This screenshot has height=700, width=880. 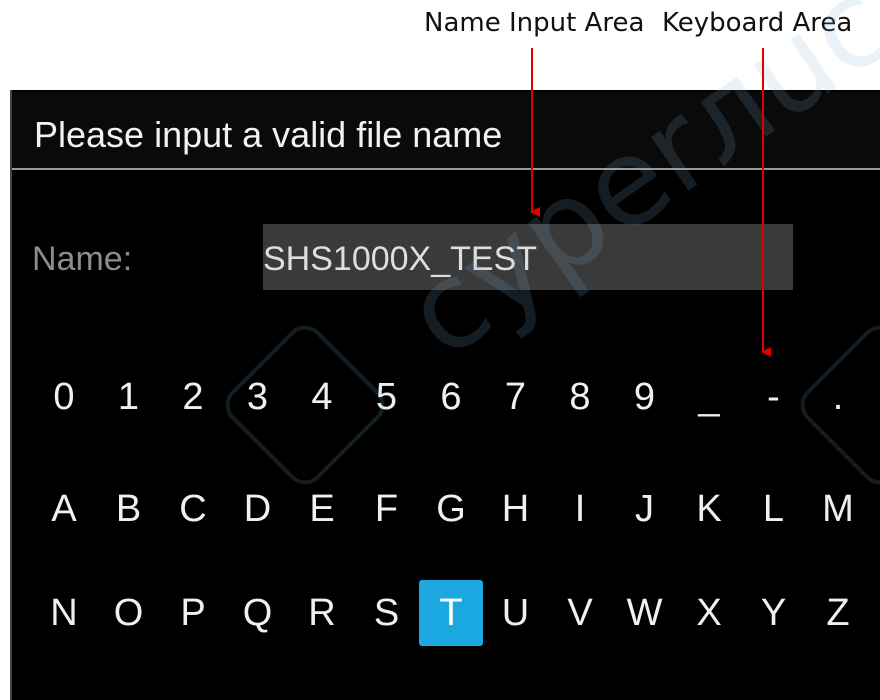 What do you see at coordinates (650, 202) in the screenshot?
I see `annotation-arrows` at bounding box center [650, 202].